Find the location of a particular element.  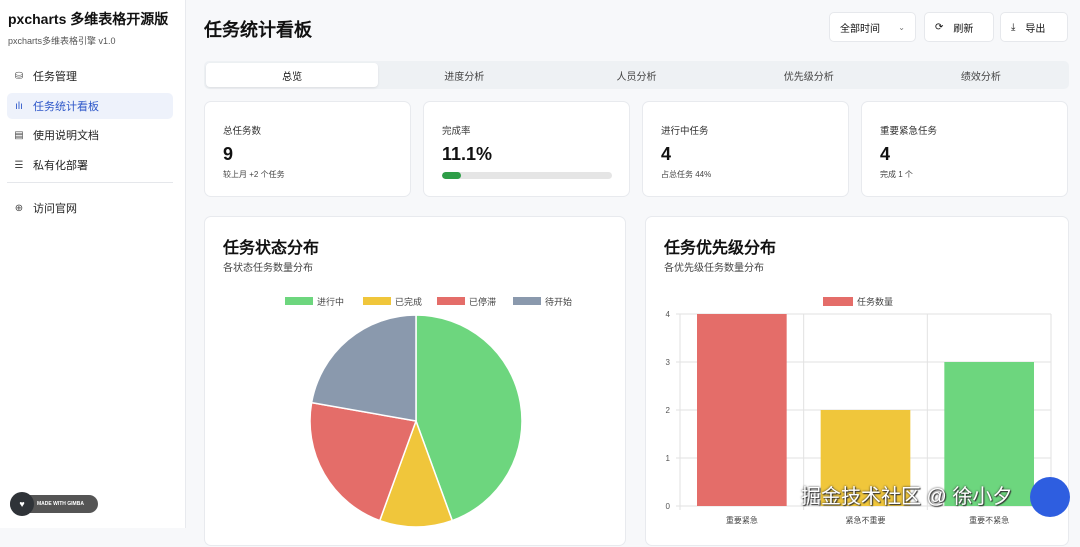

stat-label: 进行中任务 is located at coordinates (685, 131).